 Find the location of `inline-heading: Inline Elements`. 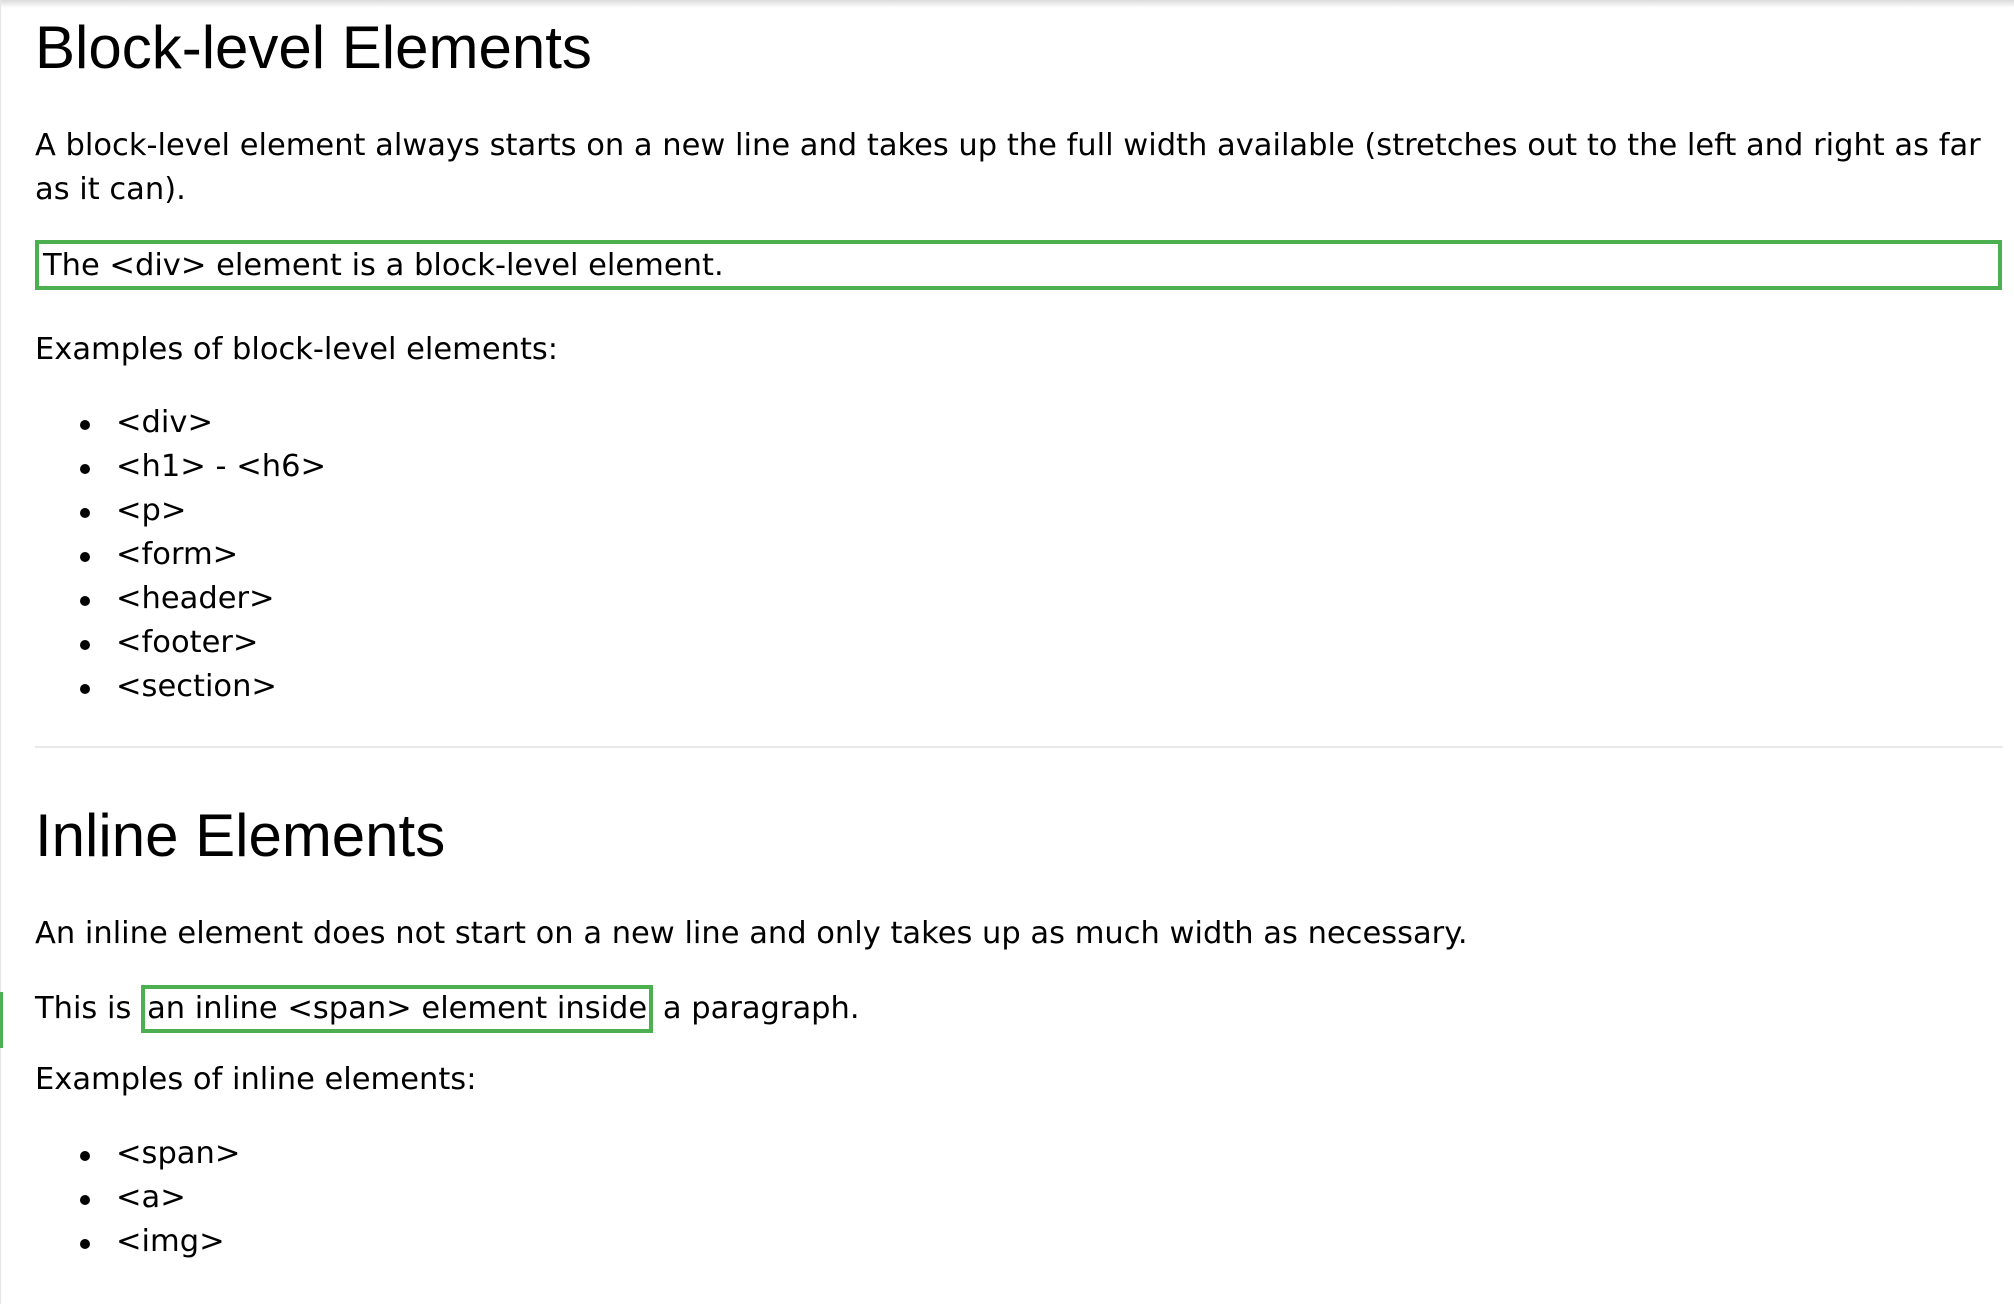

inline-heading: Inline Elements is located at coordinates (240, 835).